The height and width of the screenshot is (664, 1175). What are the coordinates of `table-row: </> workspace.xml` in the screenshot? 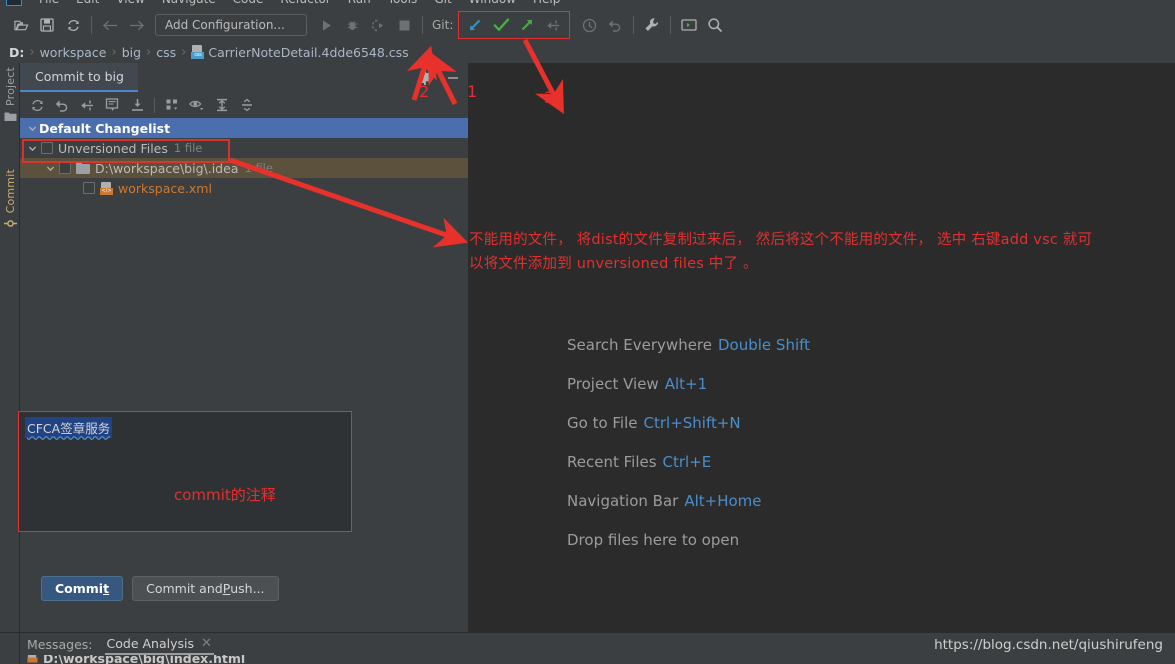 It's located at (244, 188).